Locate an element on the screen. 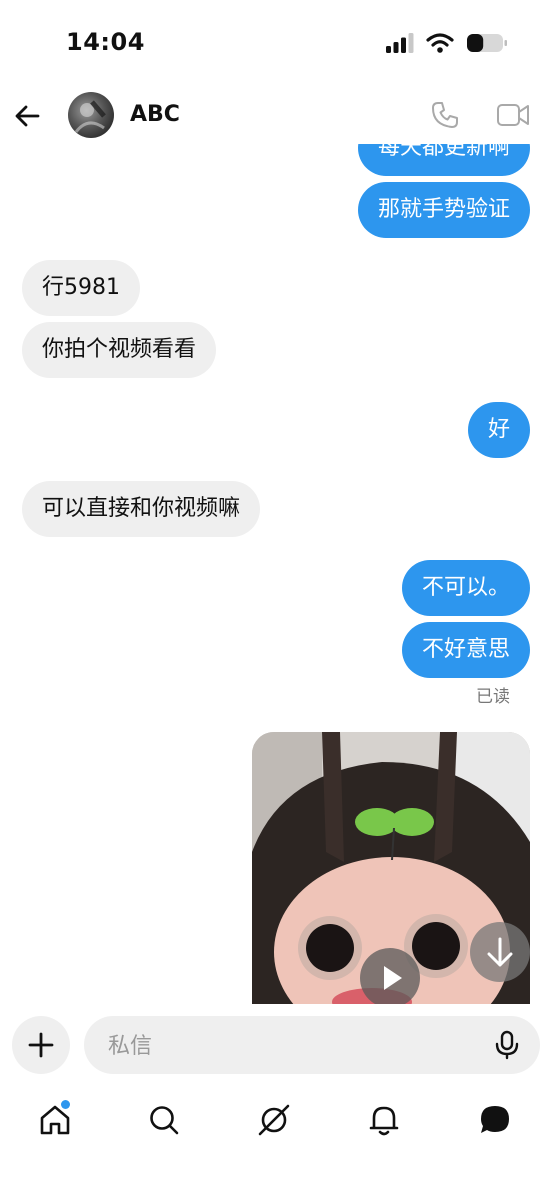 This screenshot has height=1200, width=552. avatar-image is located at coordinates (90, 116).